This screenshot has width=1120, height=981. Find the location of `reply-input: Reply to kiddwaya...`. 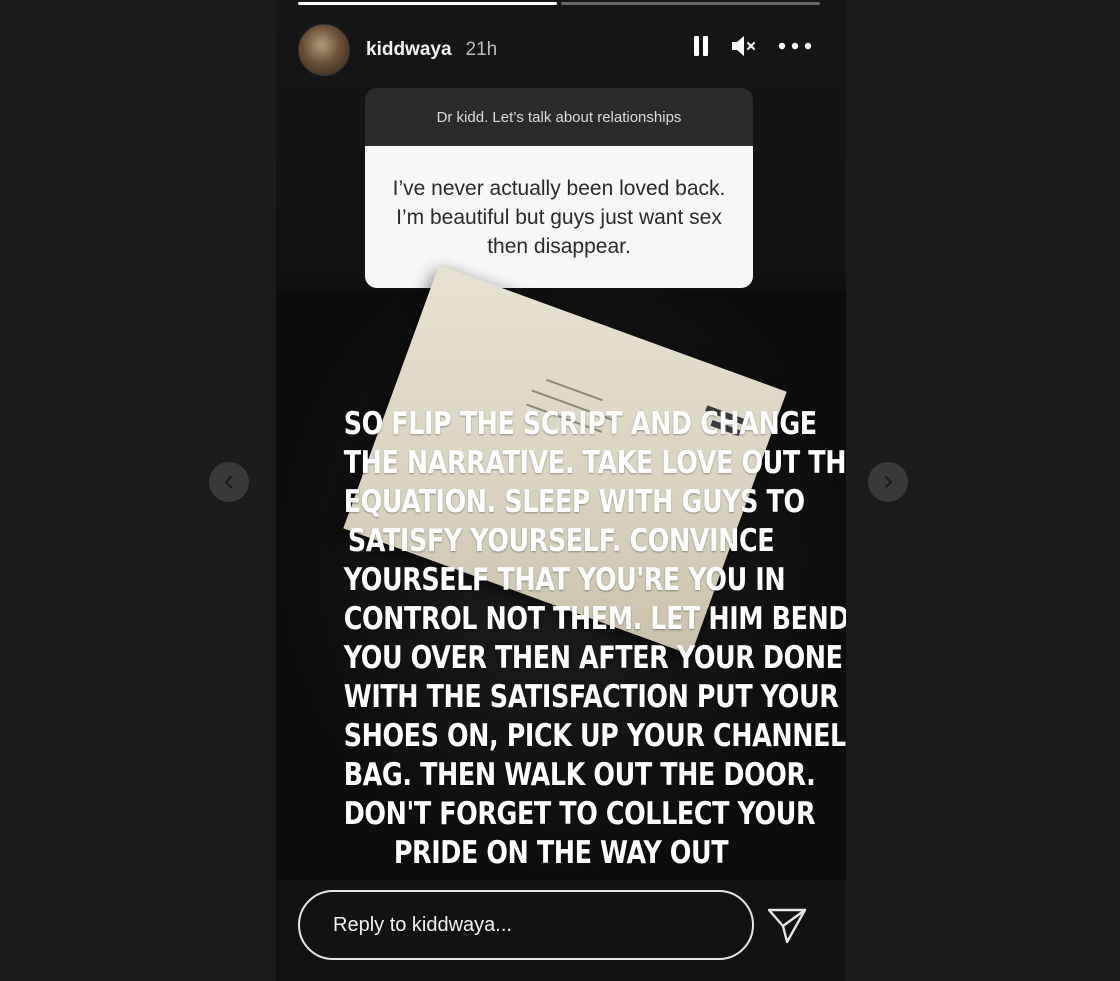

reply-input: Reply to kiddwaya... is located at coordinates (526, 925).